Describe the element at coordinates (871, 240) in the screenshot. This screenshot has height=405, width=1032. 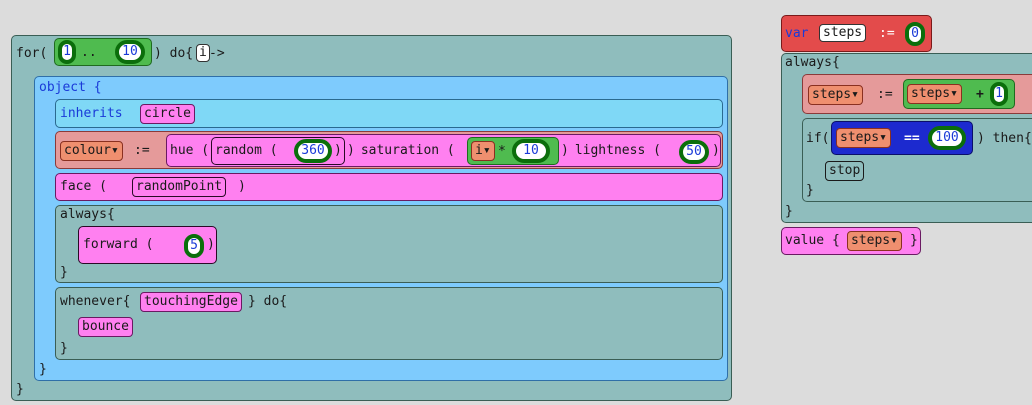
I see `value-var-label: steps` at that location.